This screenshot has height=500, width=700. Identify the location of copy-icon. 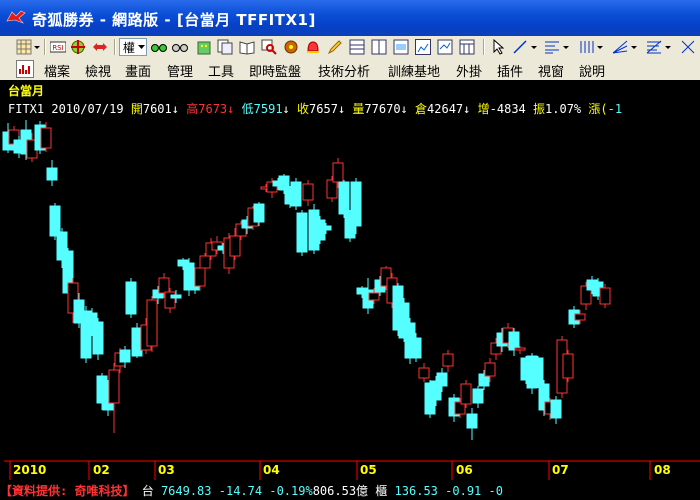
(225, 47).